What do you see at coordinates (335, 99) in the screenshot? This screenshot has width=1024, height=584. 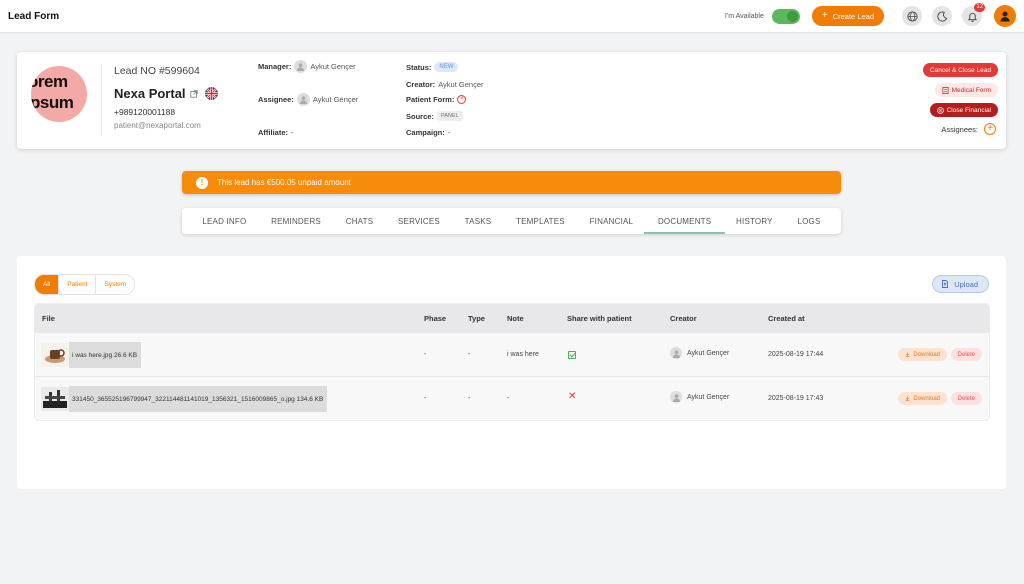 I see `assignee-name: Aykut Gençer` at bounding box center [335, 99].